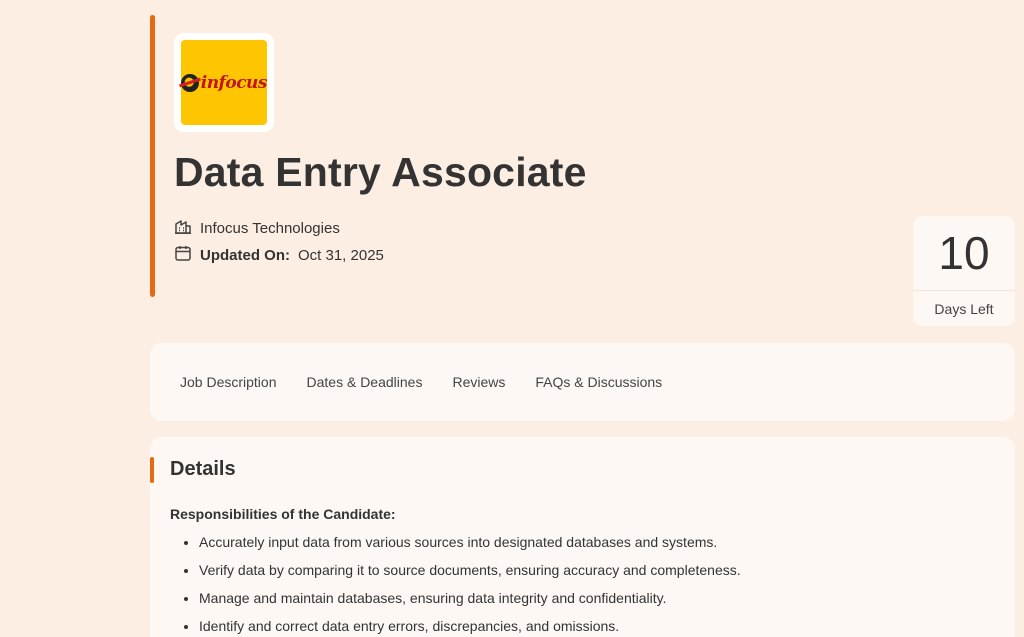 The height and width of the screenshot is (637, 1024). I want to click on company-logo: infocus, so click(224, 82).